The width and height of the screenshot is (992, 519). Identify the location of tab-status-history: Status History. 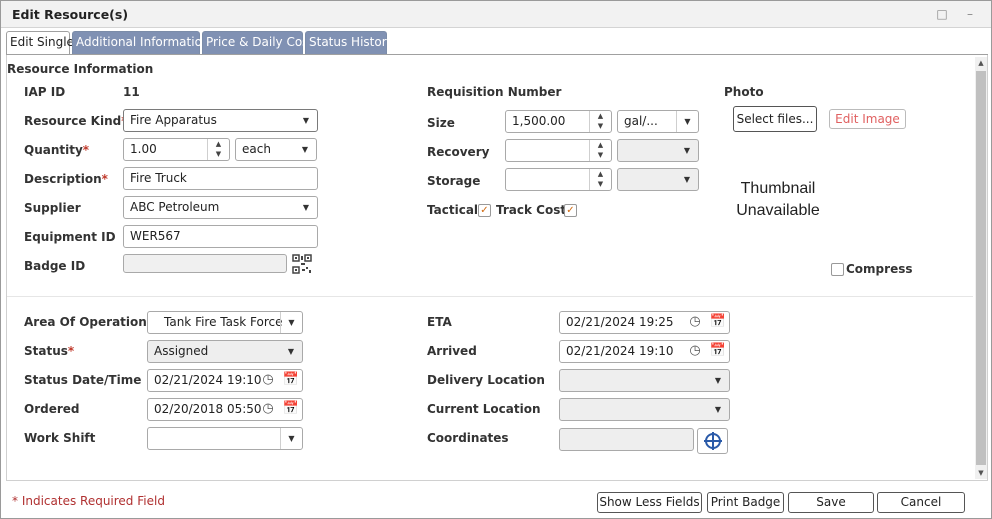
(349, 42).